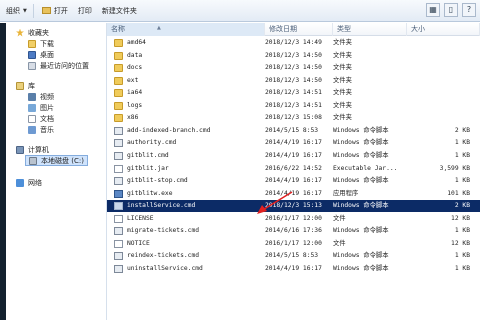  I want to click on desktop-icon, so click(32, 54).